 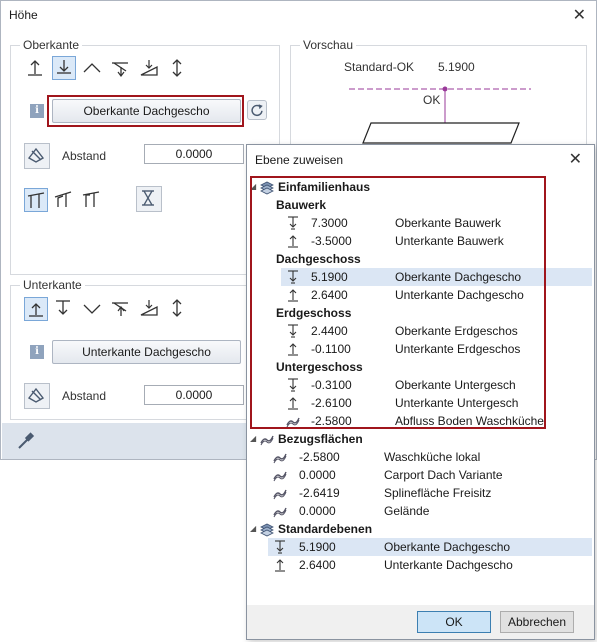 I want to click on level-description: Unterkante Dachgescho, so click(x=448, y=565).